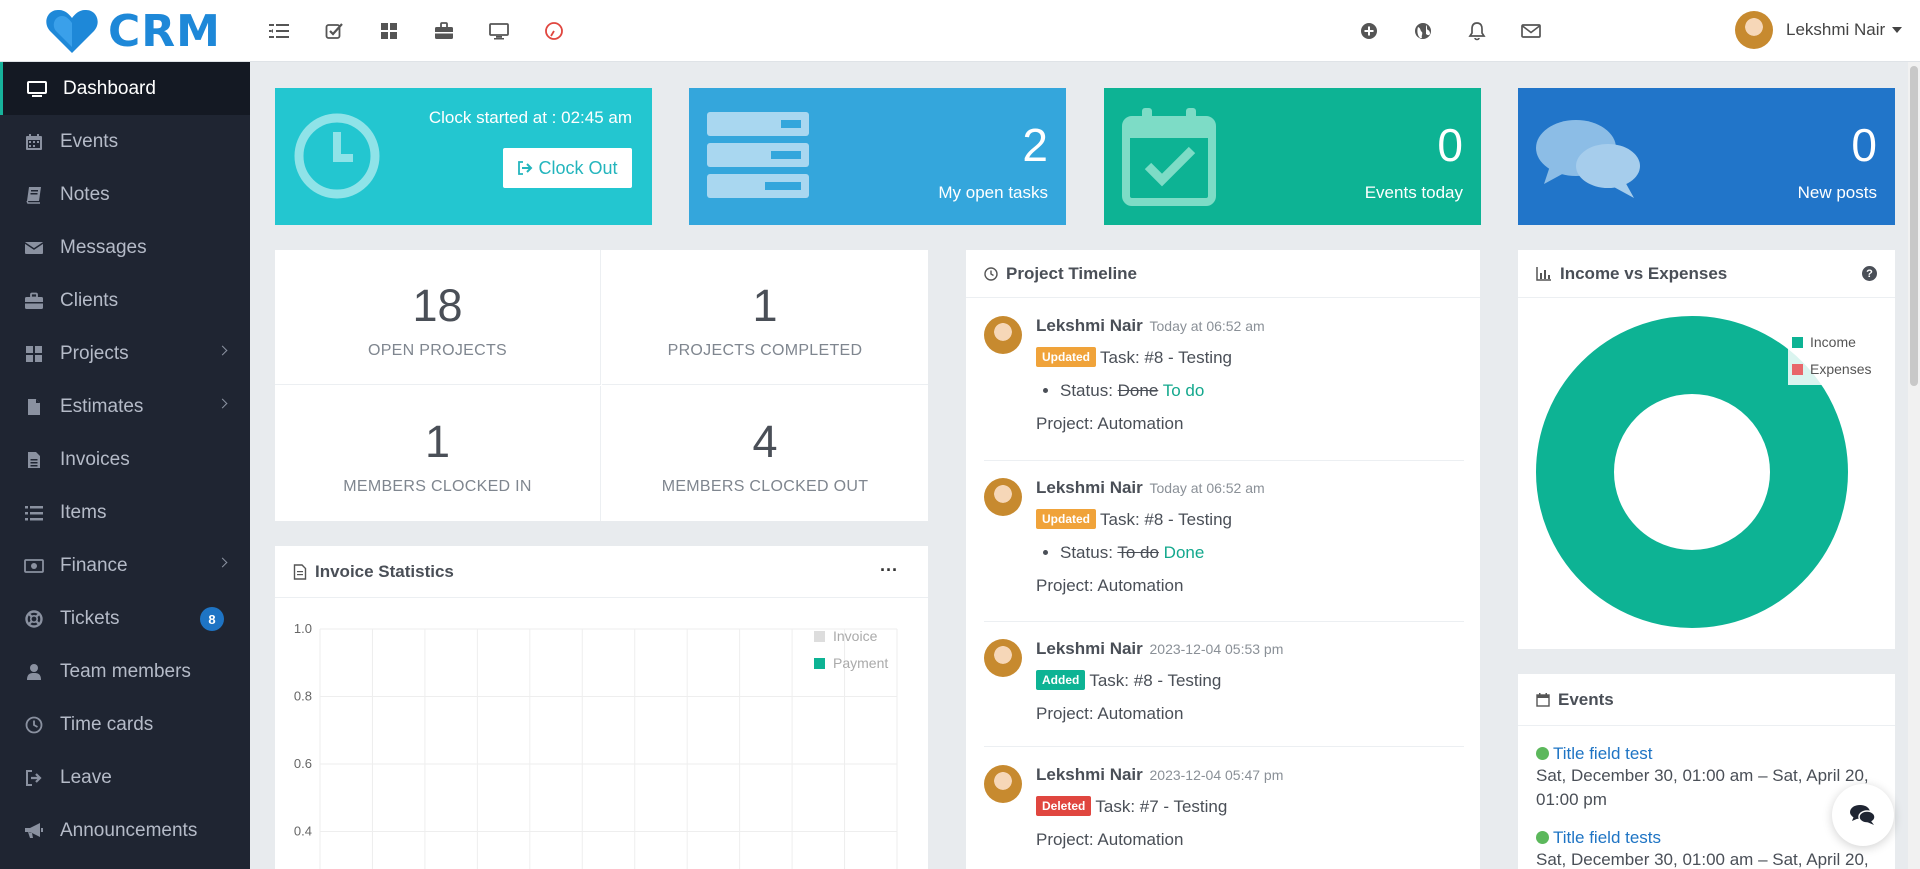 This screenshot has height=869, width=1920. Describe the element at coordinates (1531, 31) in the screenshot. I see `envelope-icon` at that location.